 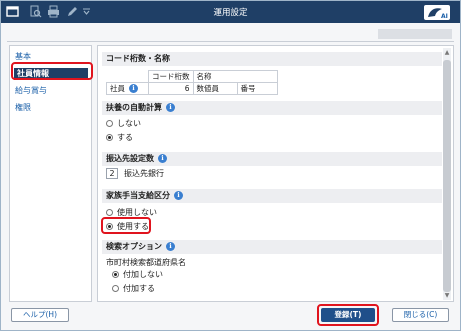 I want to click on help-button: ヘルプ(H), so click(x=40, y=315).